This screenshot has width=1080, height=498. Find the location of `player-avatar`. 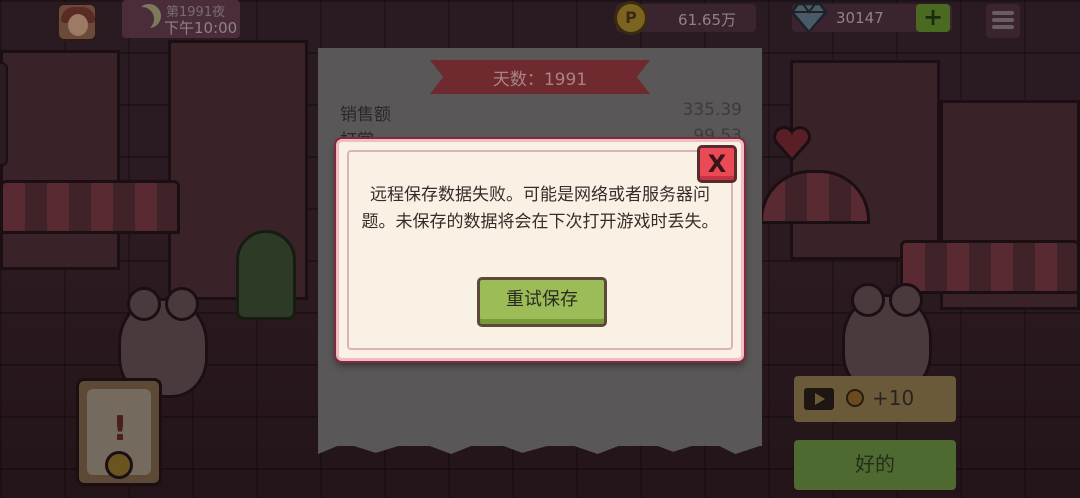

player-avatar is located at coordinates (77, 22).